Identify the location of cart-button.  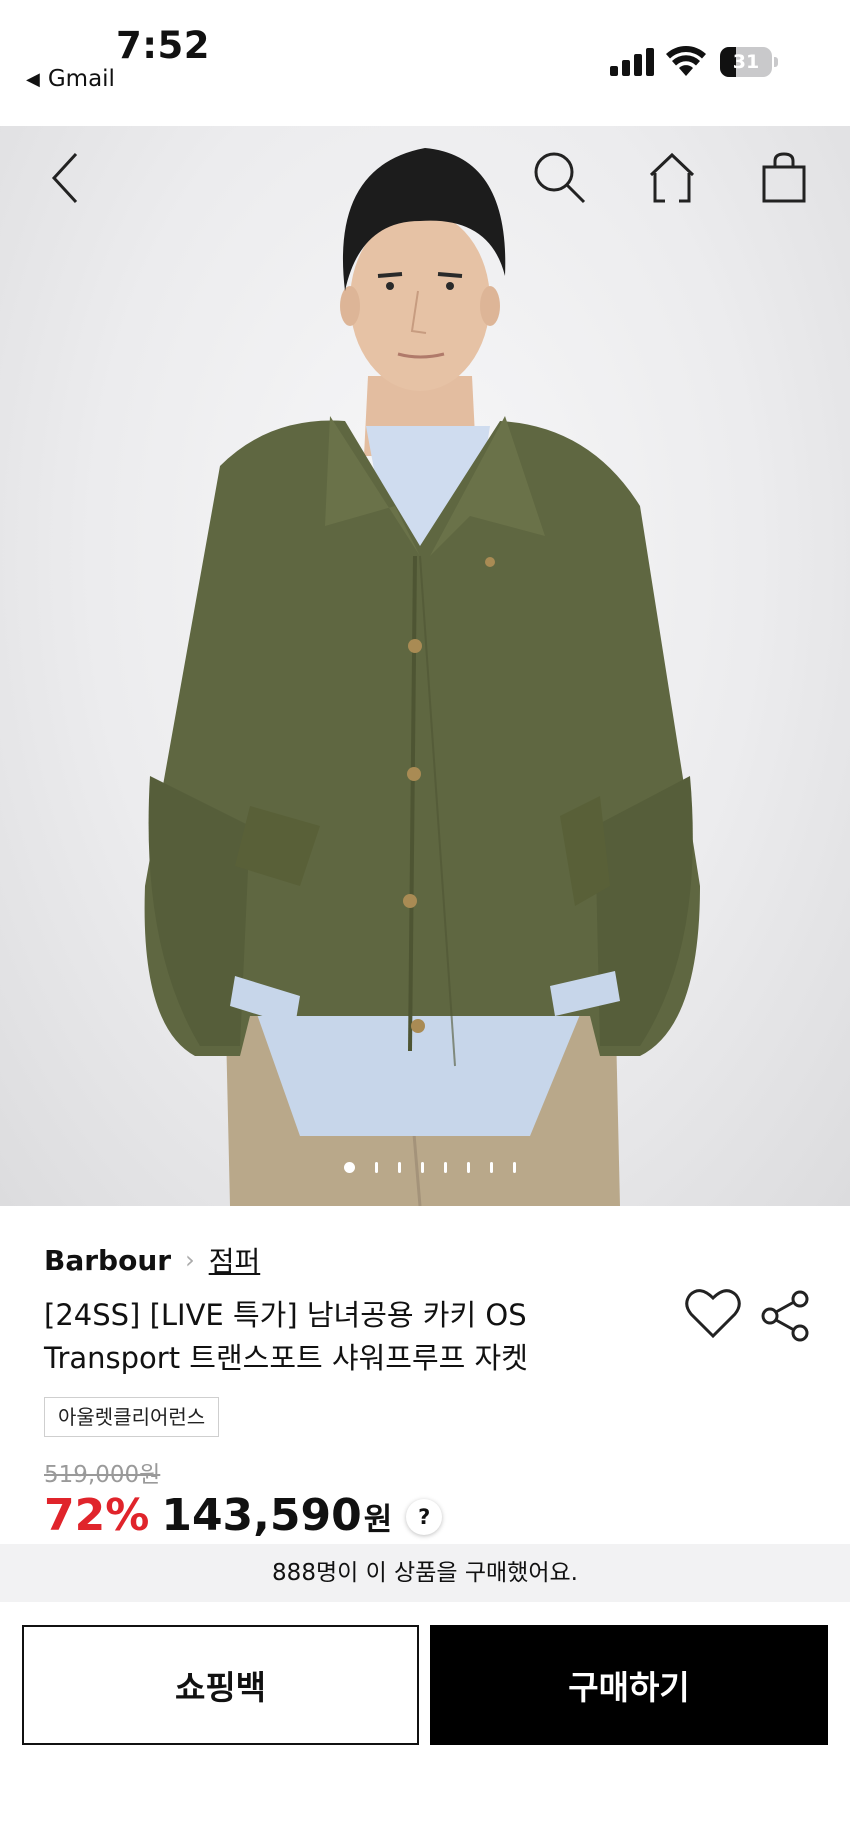
(784, 178).